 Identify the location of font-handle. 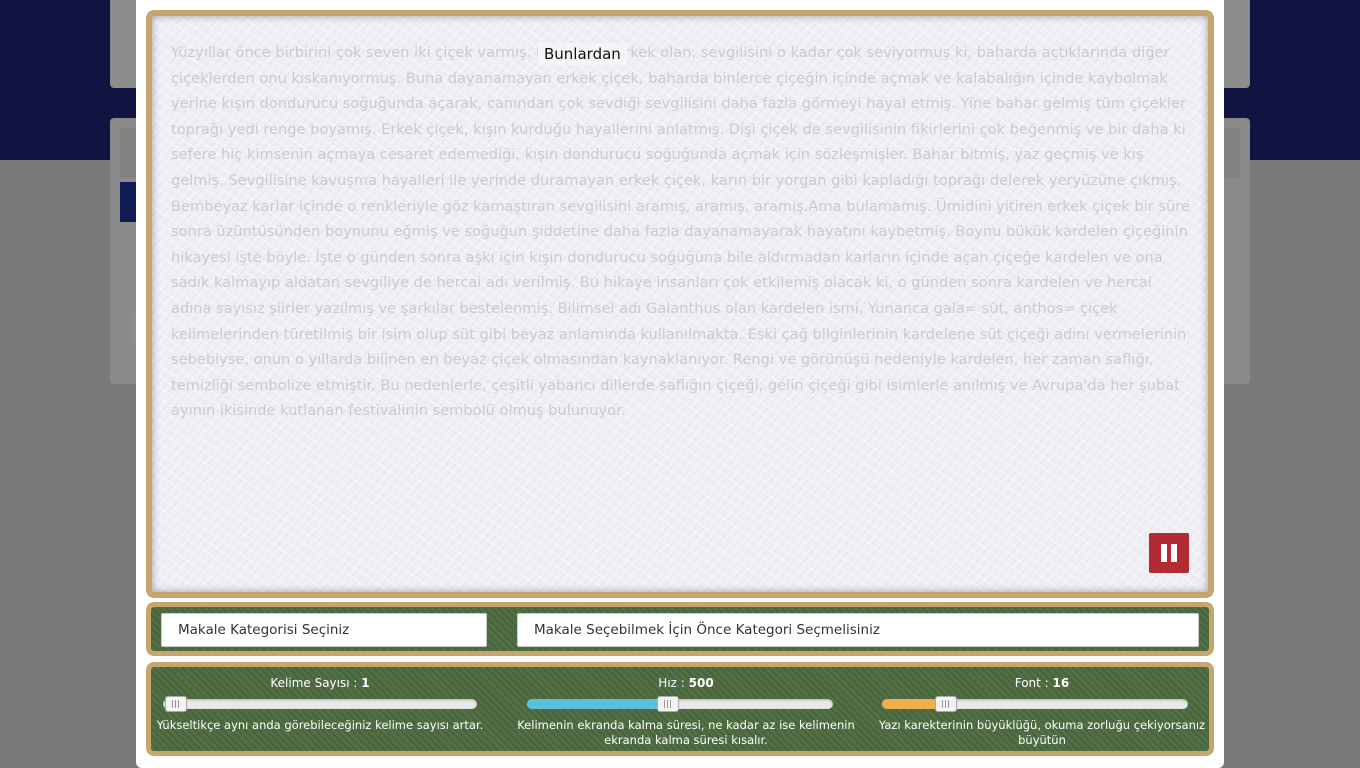
(946, 704).